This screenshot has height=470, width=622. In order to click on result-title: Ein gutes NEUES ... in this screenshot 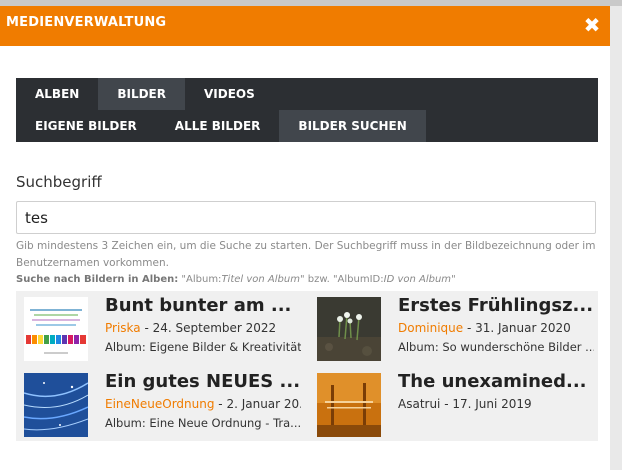, I will do `click(203, 381)`.